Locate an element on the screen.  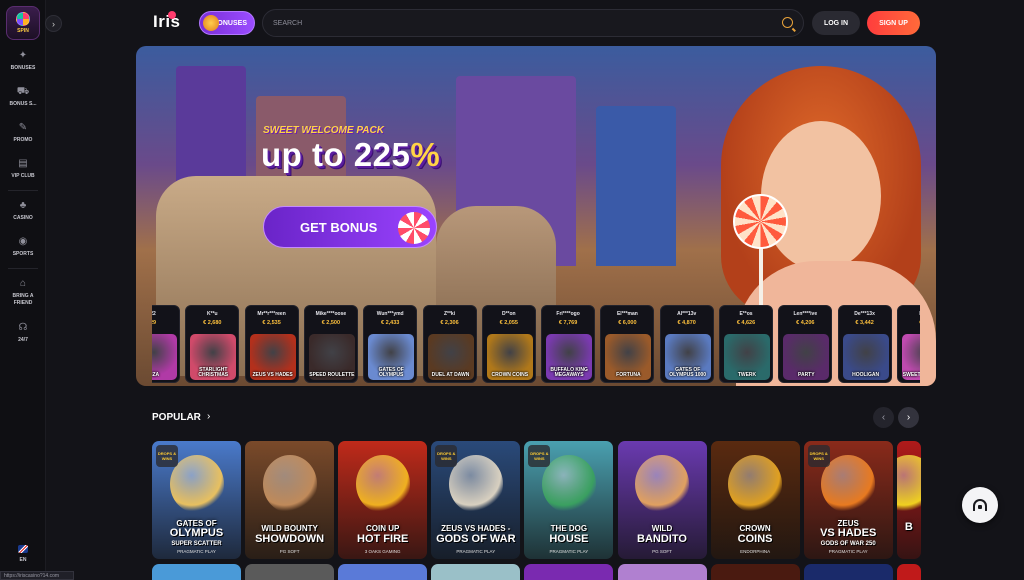
win-card: Z**ki € 2,306 DUEL AT DAWN is located at coordinates (449, 344).